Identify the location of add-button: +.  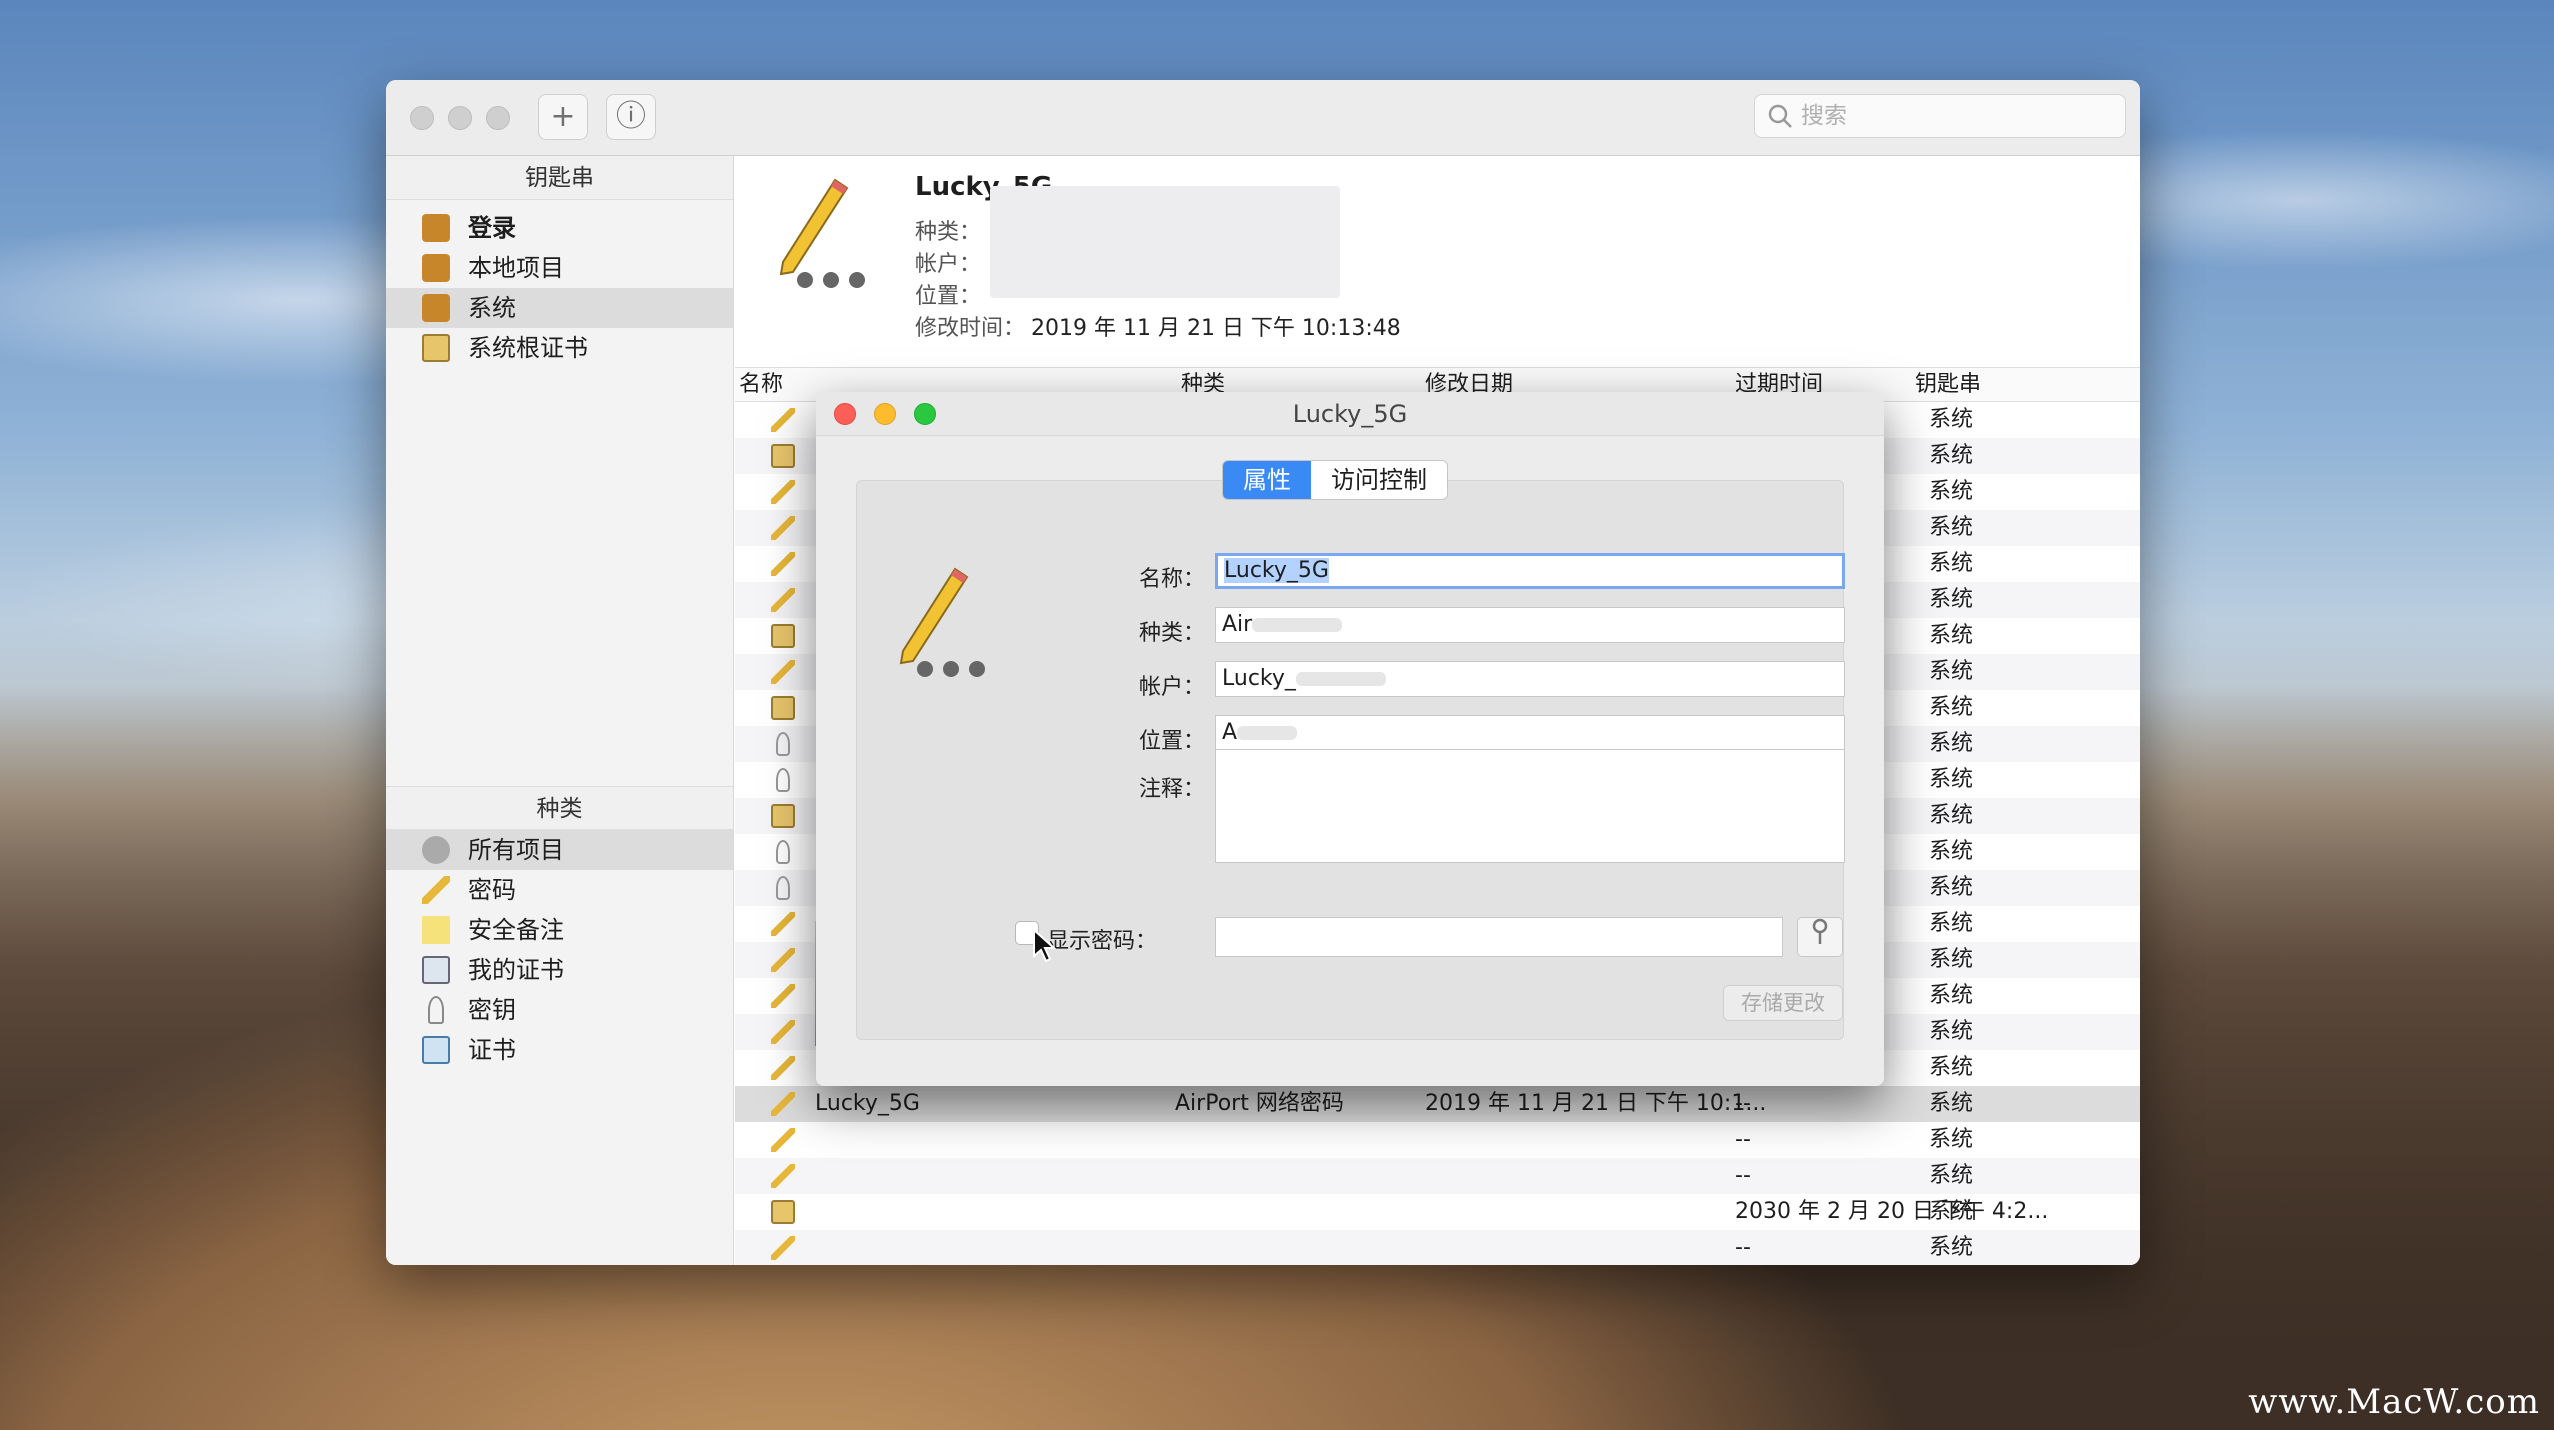
(563, 117).